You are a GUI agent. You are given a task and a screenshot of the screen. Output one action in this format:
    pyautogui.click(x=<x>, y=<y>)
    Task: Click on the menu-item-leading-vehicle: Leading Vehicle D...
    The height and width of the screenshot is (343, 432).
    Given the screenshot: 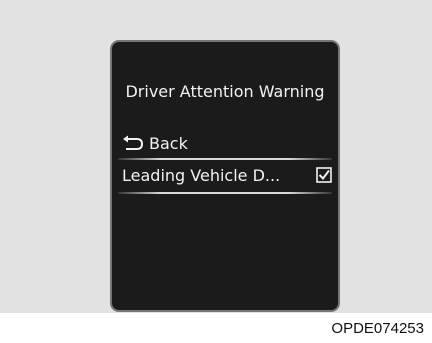 What is the action you would take?
    pyautogui.click(x=227, y=175)
    